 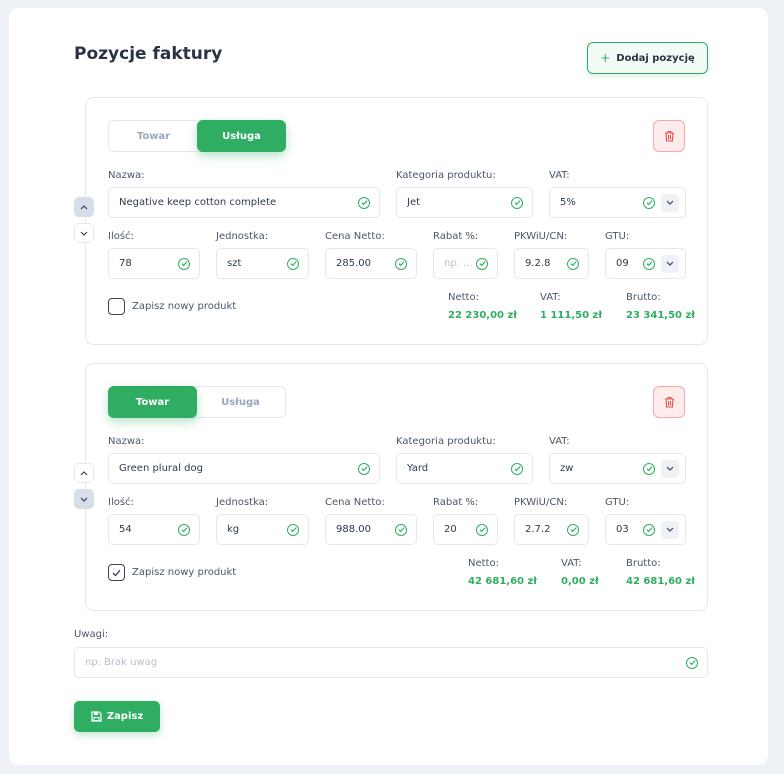 I want to click on netto-value: 22 230,00 zł, so click(x=482, y=315).